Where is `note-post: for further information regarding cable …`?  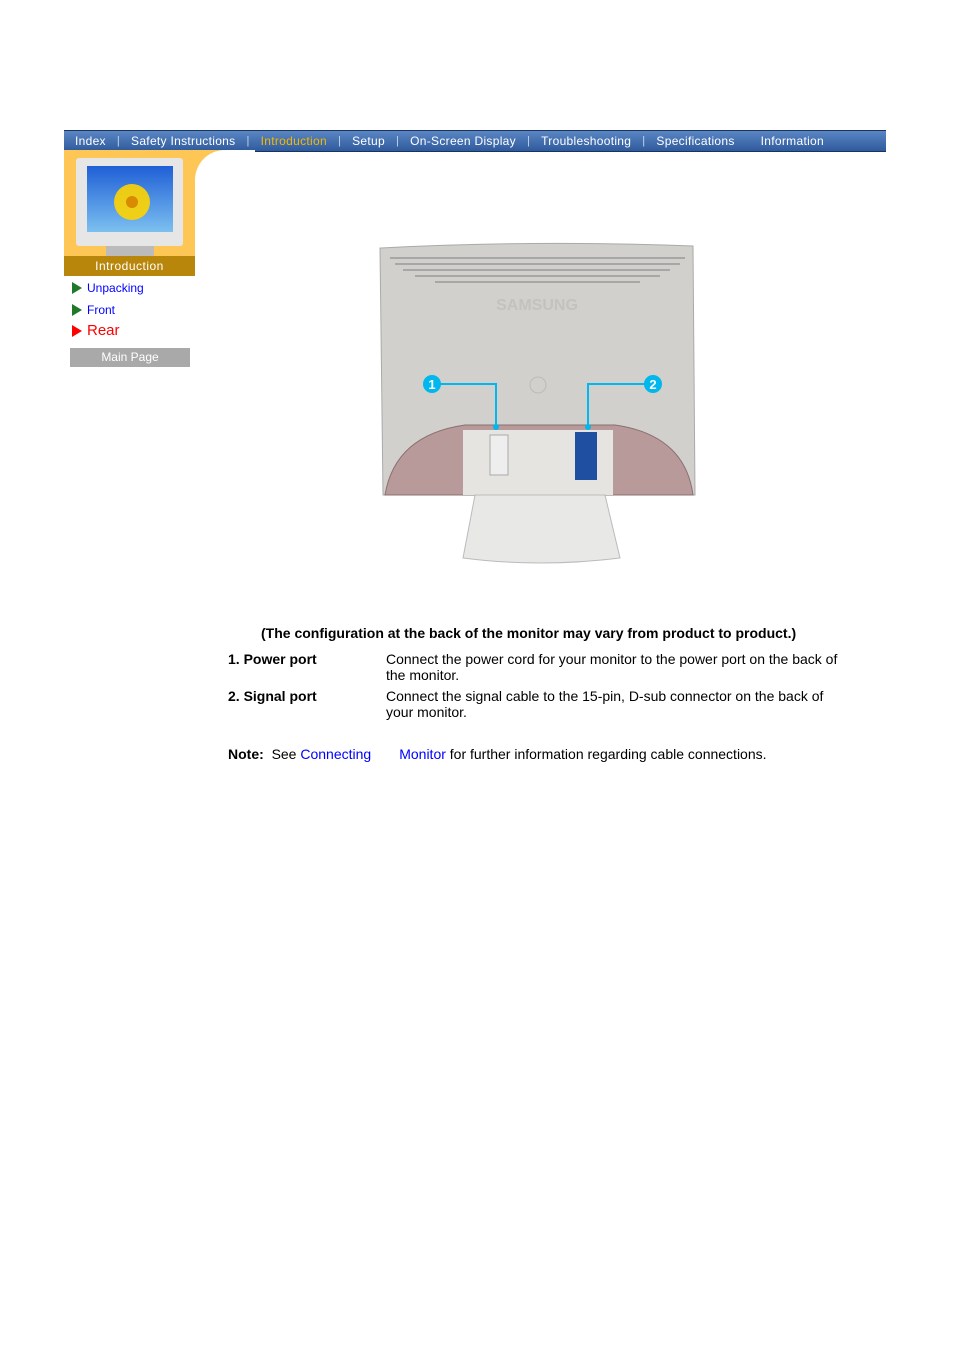
note-post: for further information regarding cable … is located at coordinates (608, 754).